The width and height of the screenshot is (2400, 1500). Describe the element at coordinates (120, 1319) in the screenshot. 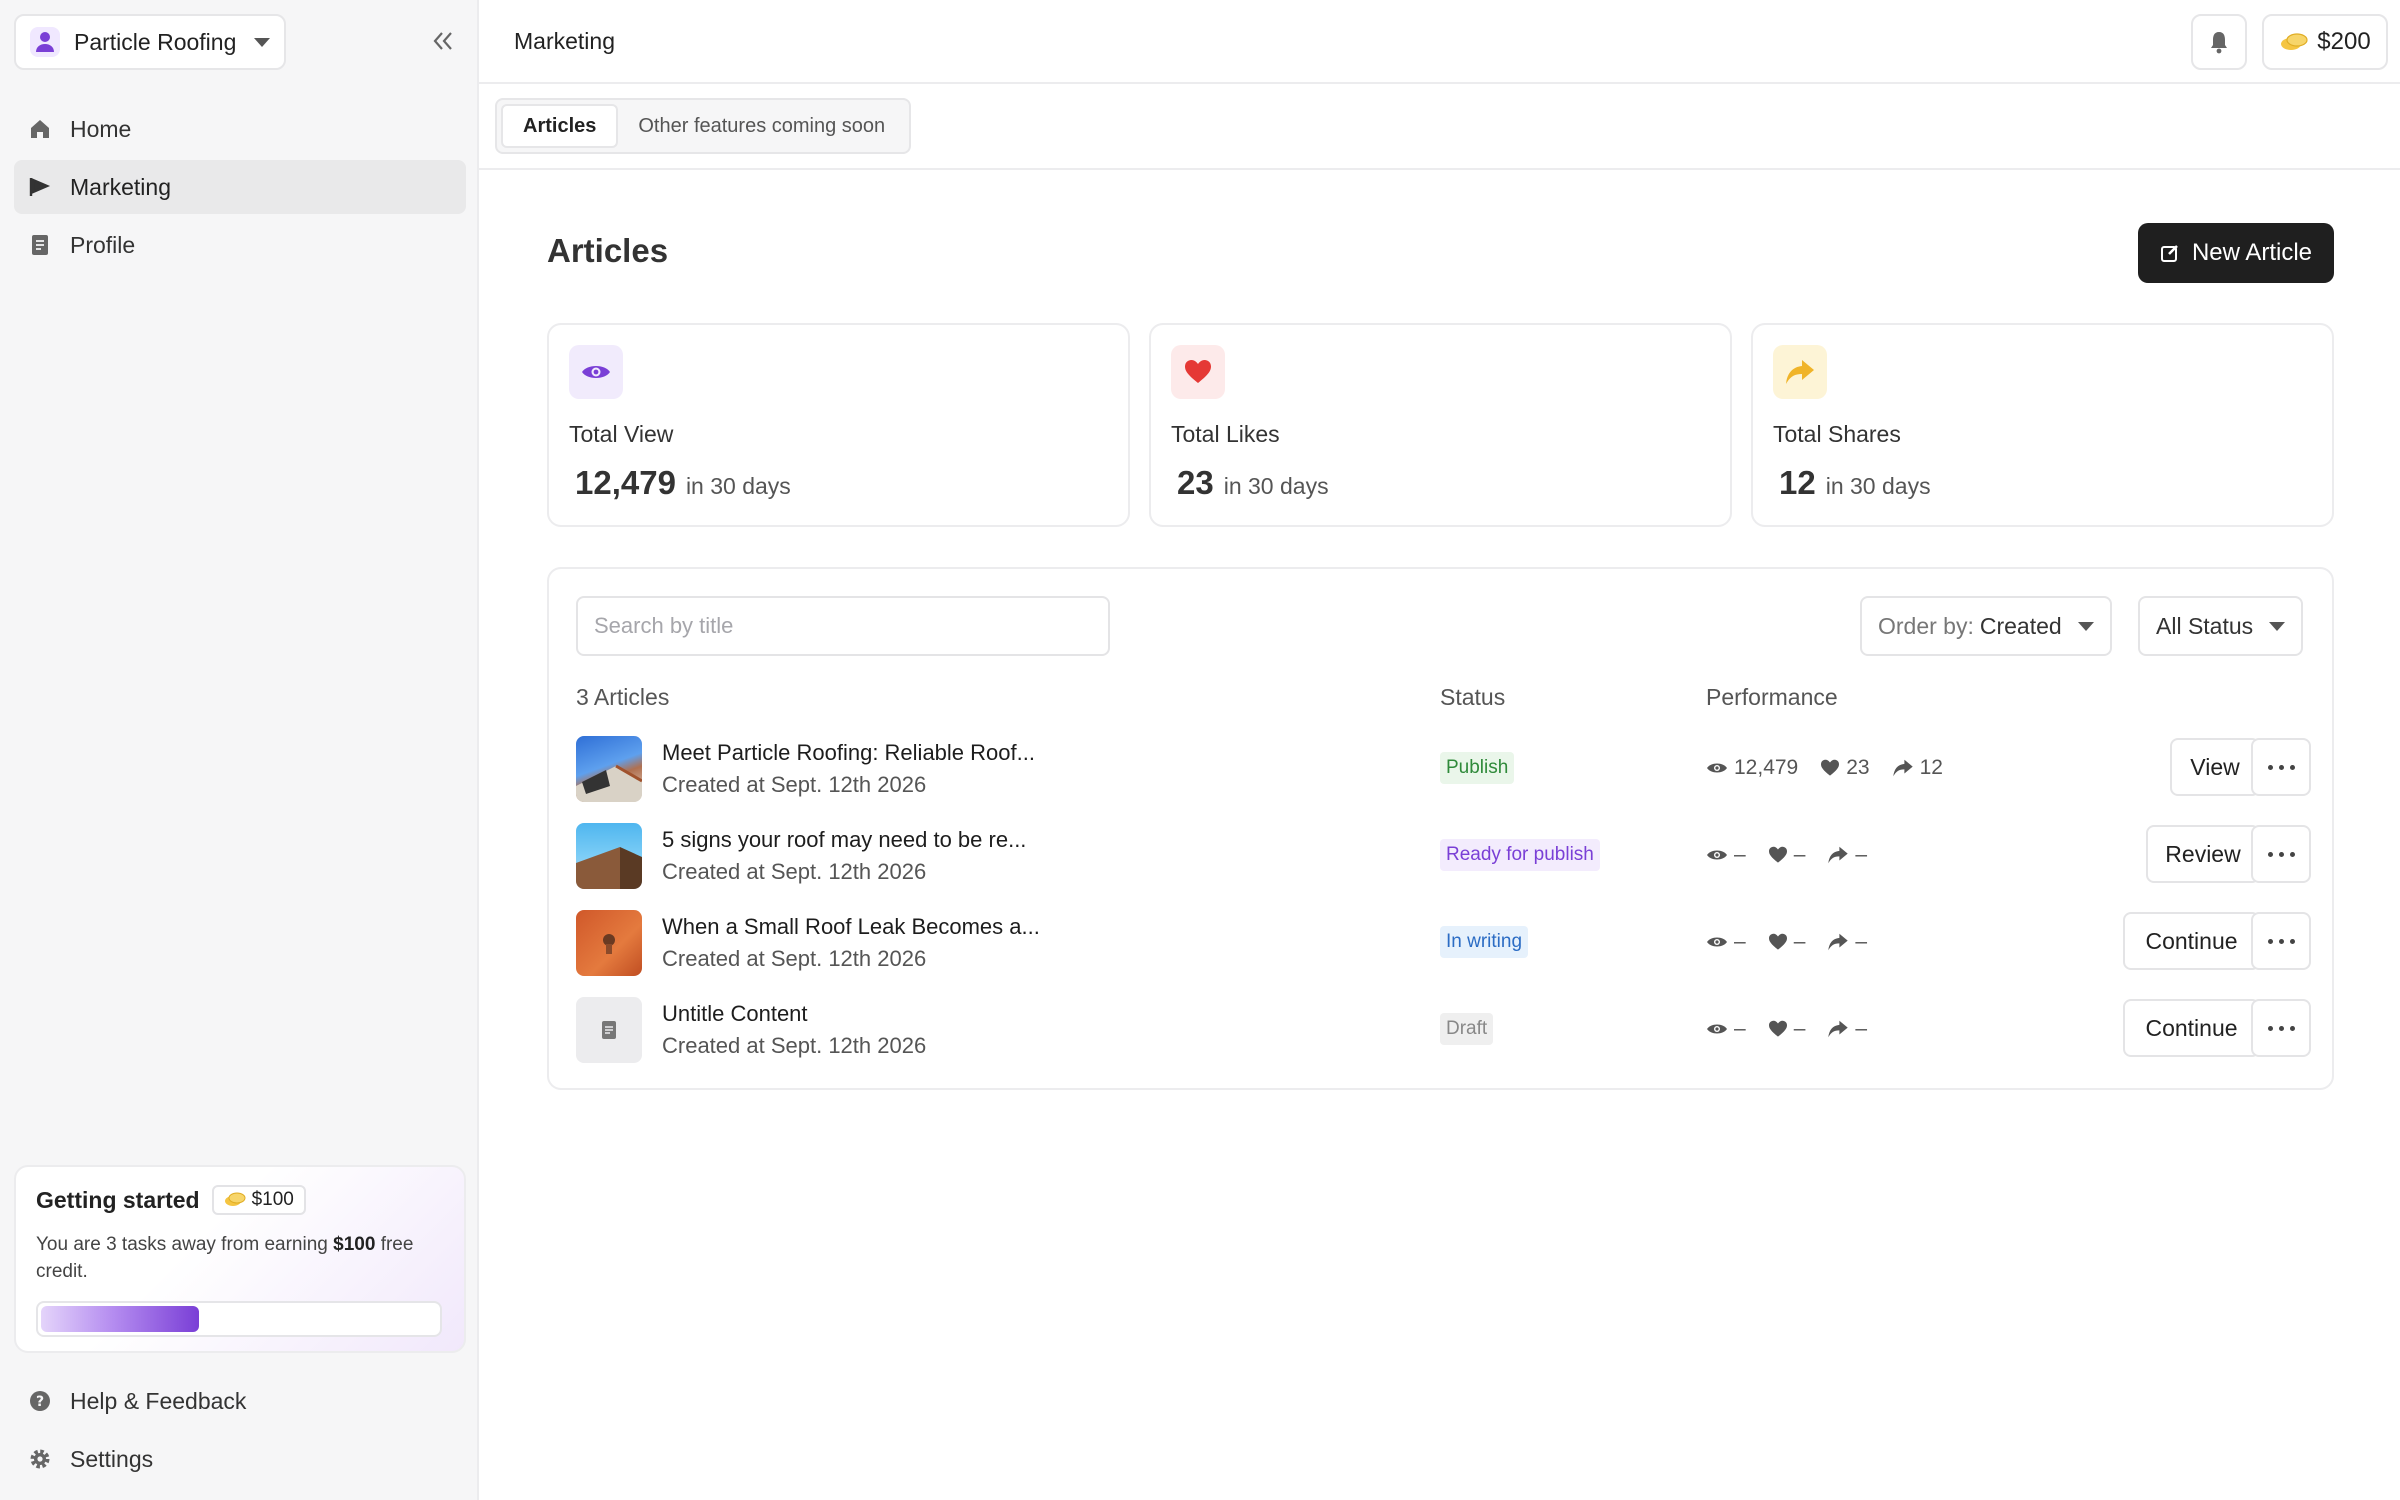

I see `progress-fill` at that location.